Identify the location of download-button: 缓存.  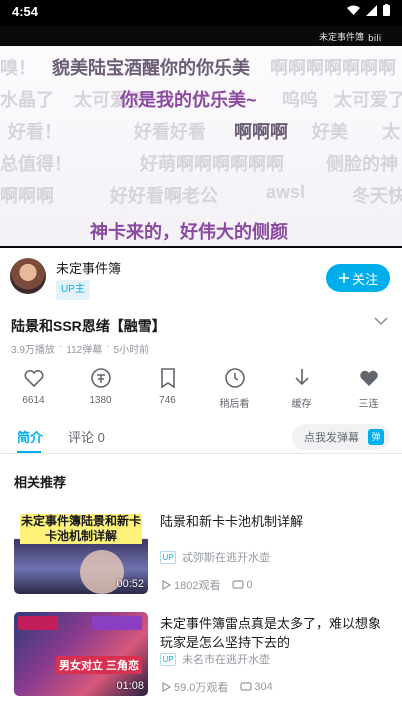
(301, 390).